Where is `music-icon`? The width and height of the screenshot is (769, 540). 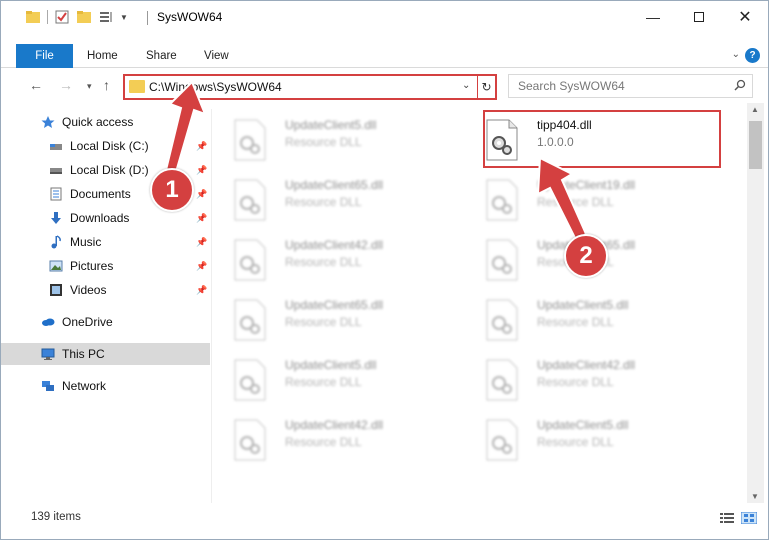
music-icon is located at coordinates (56, 242).